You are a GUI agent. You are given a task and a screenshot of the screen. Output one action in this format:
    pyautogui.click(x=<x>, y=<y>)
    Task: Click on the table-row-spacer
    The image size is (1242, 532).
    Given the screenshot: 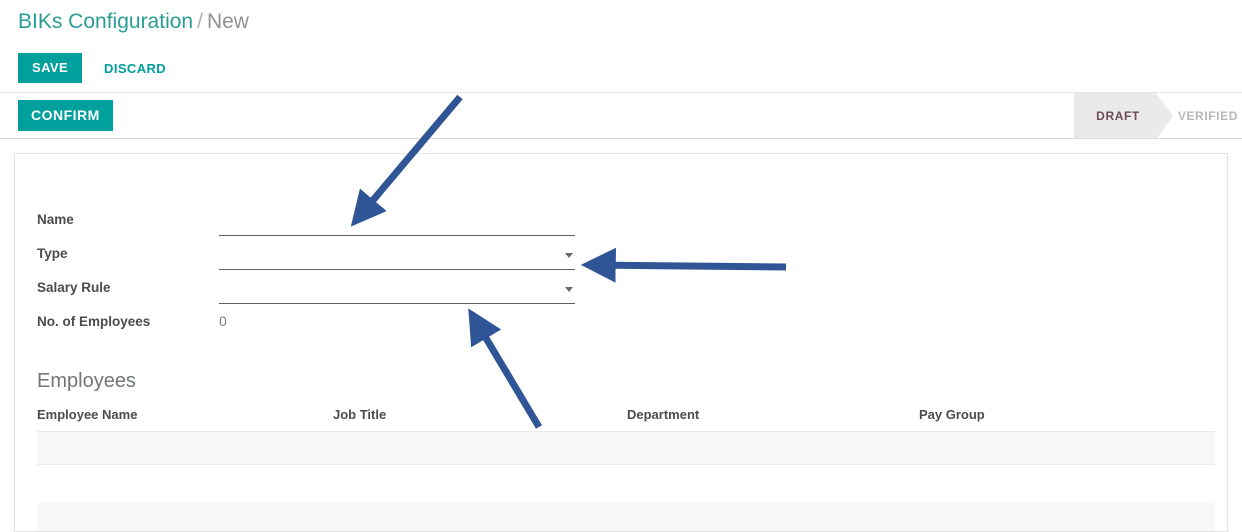 What is the action you would take?
    pyautogui.click(x=626, y=483)
    